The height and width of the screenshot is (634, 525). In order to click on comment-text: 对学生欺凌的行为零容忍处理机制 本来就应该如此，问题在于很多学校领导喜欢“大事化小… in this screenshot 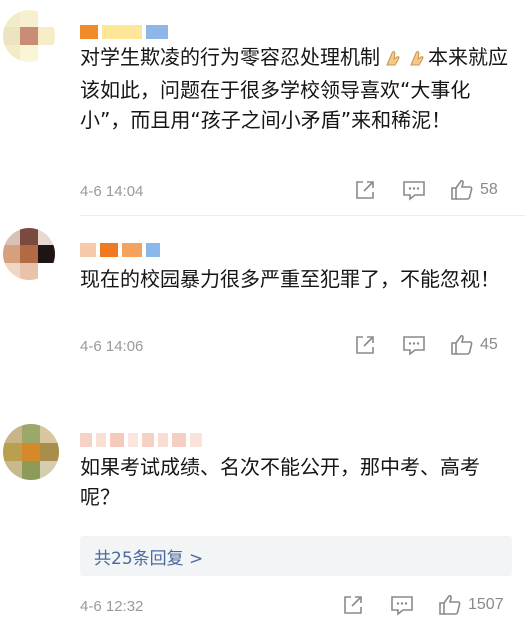, I will do `click(296, 88)`.